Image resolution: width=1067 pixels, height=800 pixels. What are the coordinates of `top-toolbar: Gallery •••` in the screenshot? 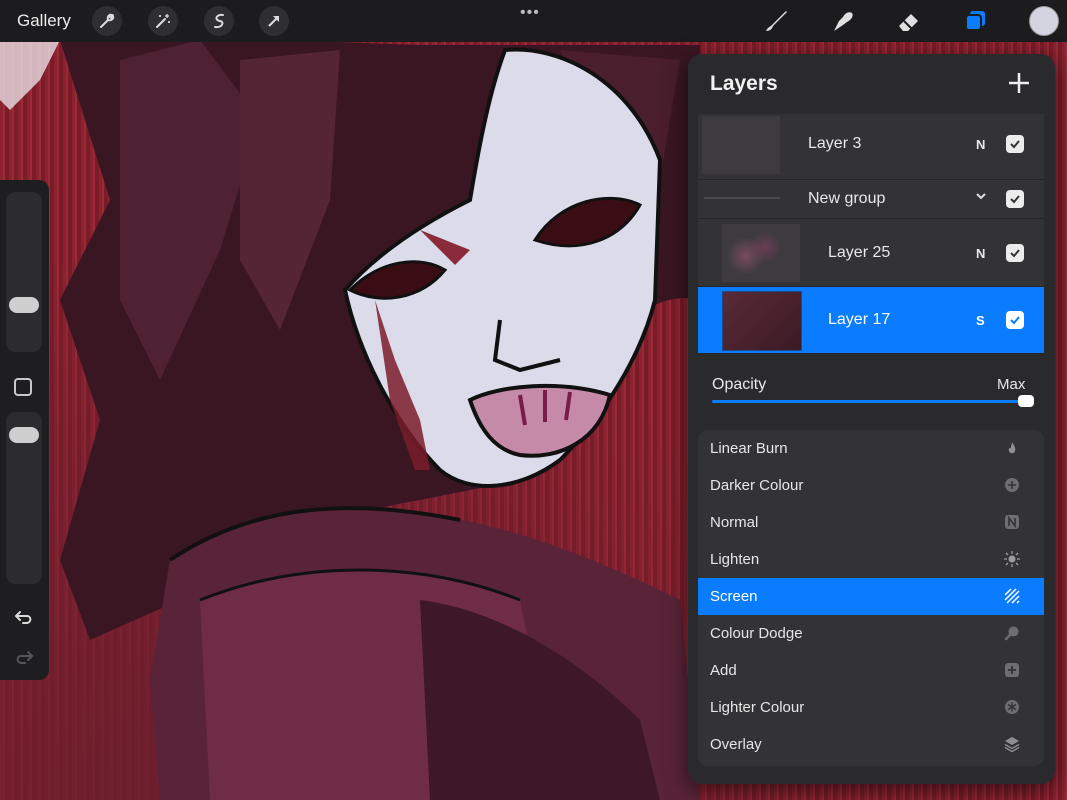 It's located at (533, 21).